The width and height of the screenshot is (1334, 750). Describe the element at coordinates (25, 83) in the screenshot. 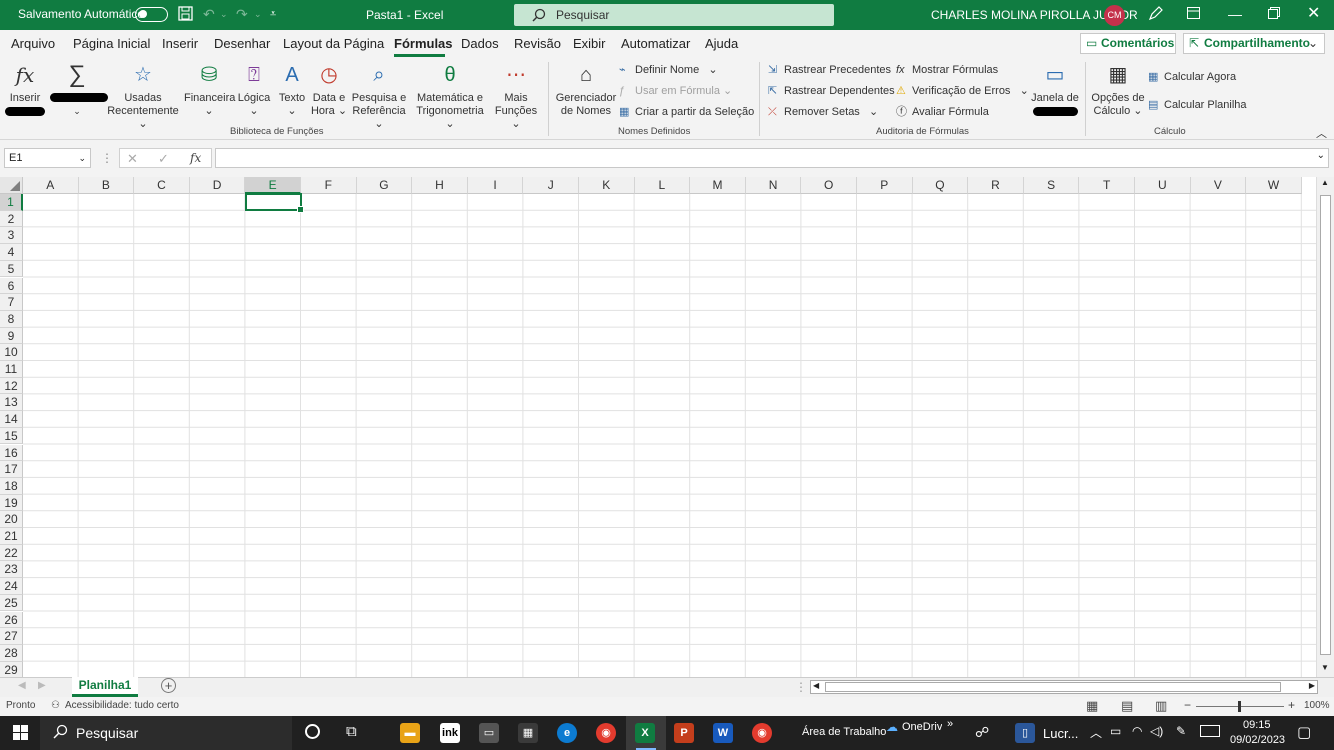

I see `insert-function-button: fx Inserir` at that location.